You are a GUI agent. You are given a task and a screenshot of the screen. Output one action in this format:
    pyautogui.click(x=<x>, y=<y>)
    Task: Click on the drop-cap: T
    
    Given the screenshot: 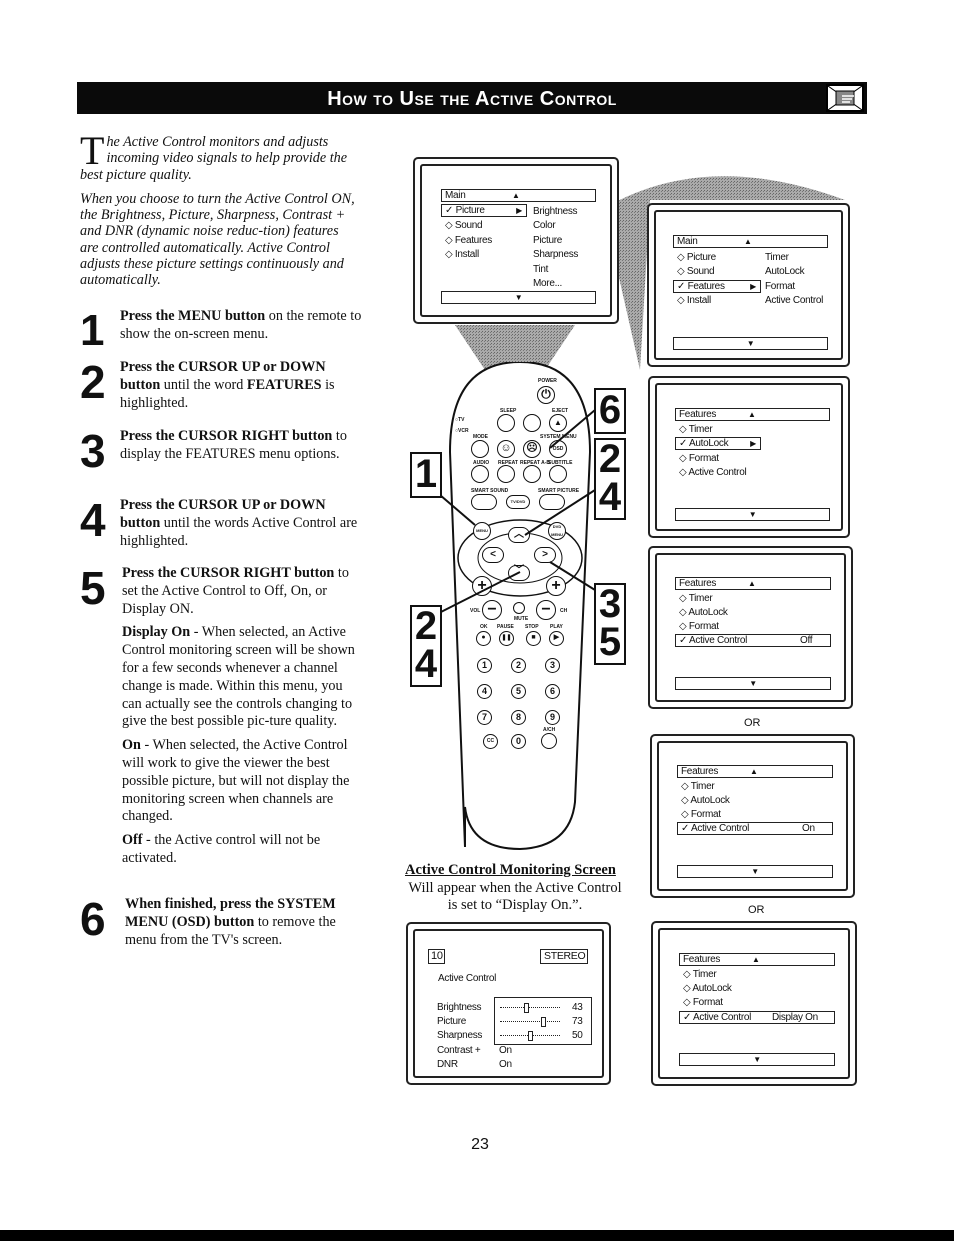 What is the action you would take?
    pyautogui.click(x=92, y=150)
    